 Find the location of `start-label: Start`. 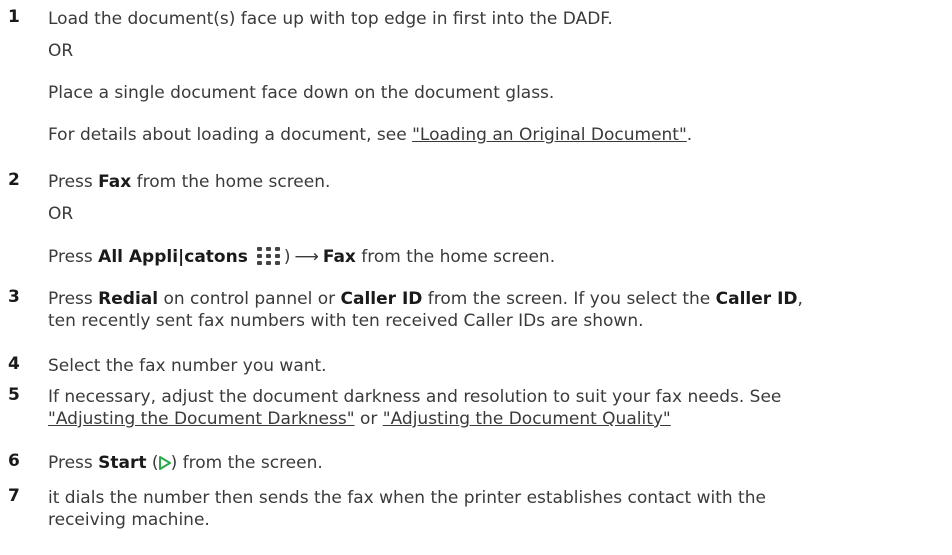

start-label: Start is located at coordinates (122, 463).